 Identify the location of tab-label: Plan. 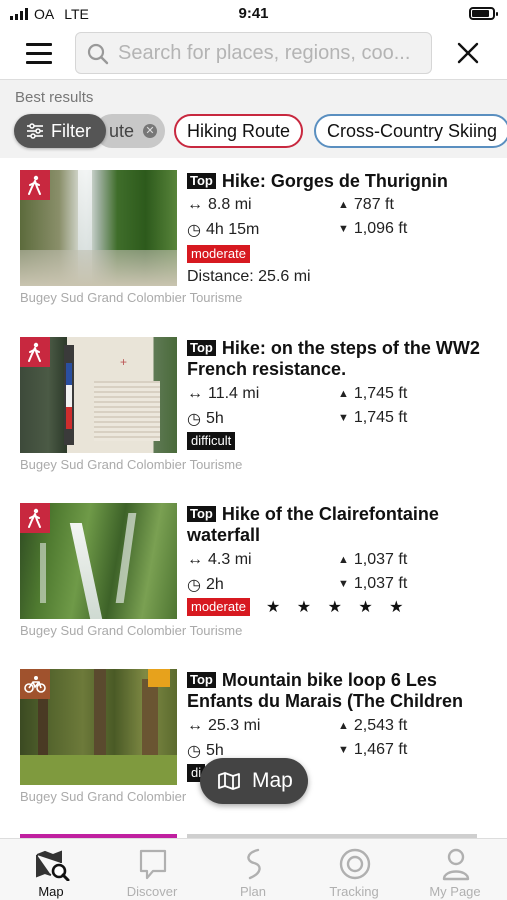
(253, 891).